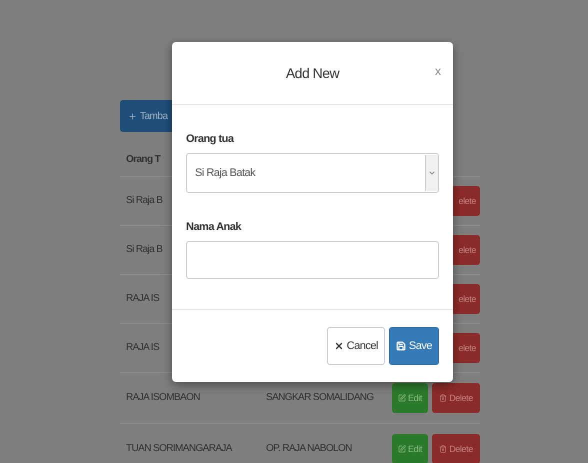 The width and height of the screenshot is (588, 463). What do you see at coordinates (210, 139) in the screenshot?
I see `field-label: Orang tua` at bounding box center [210, 139].